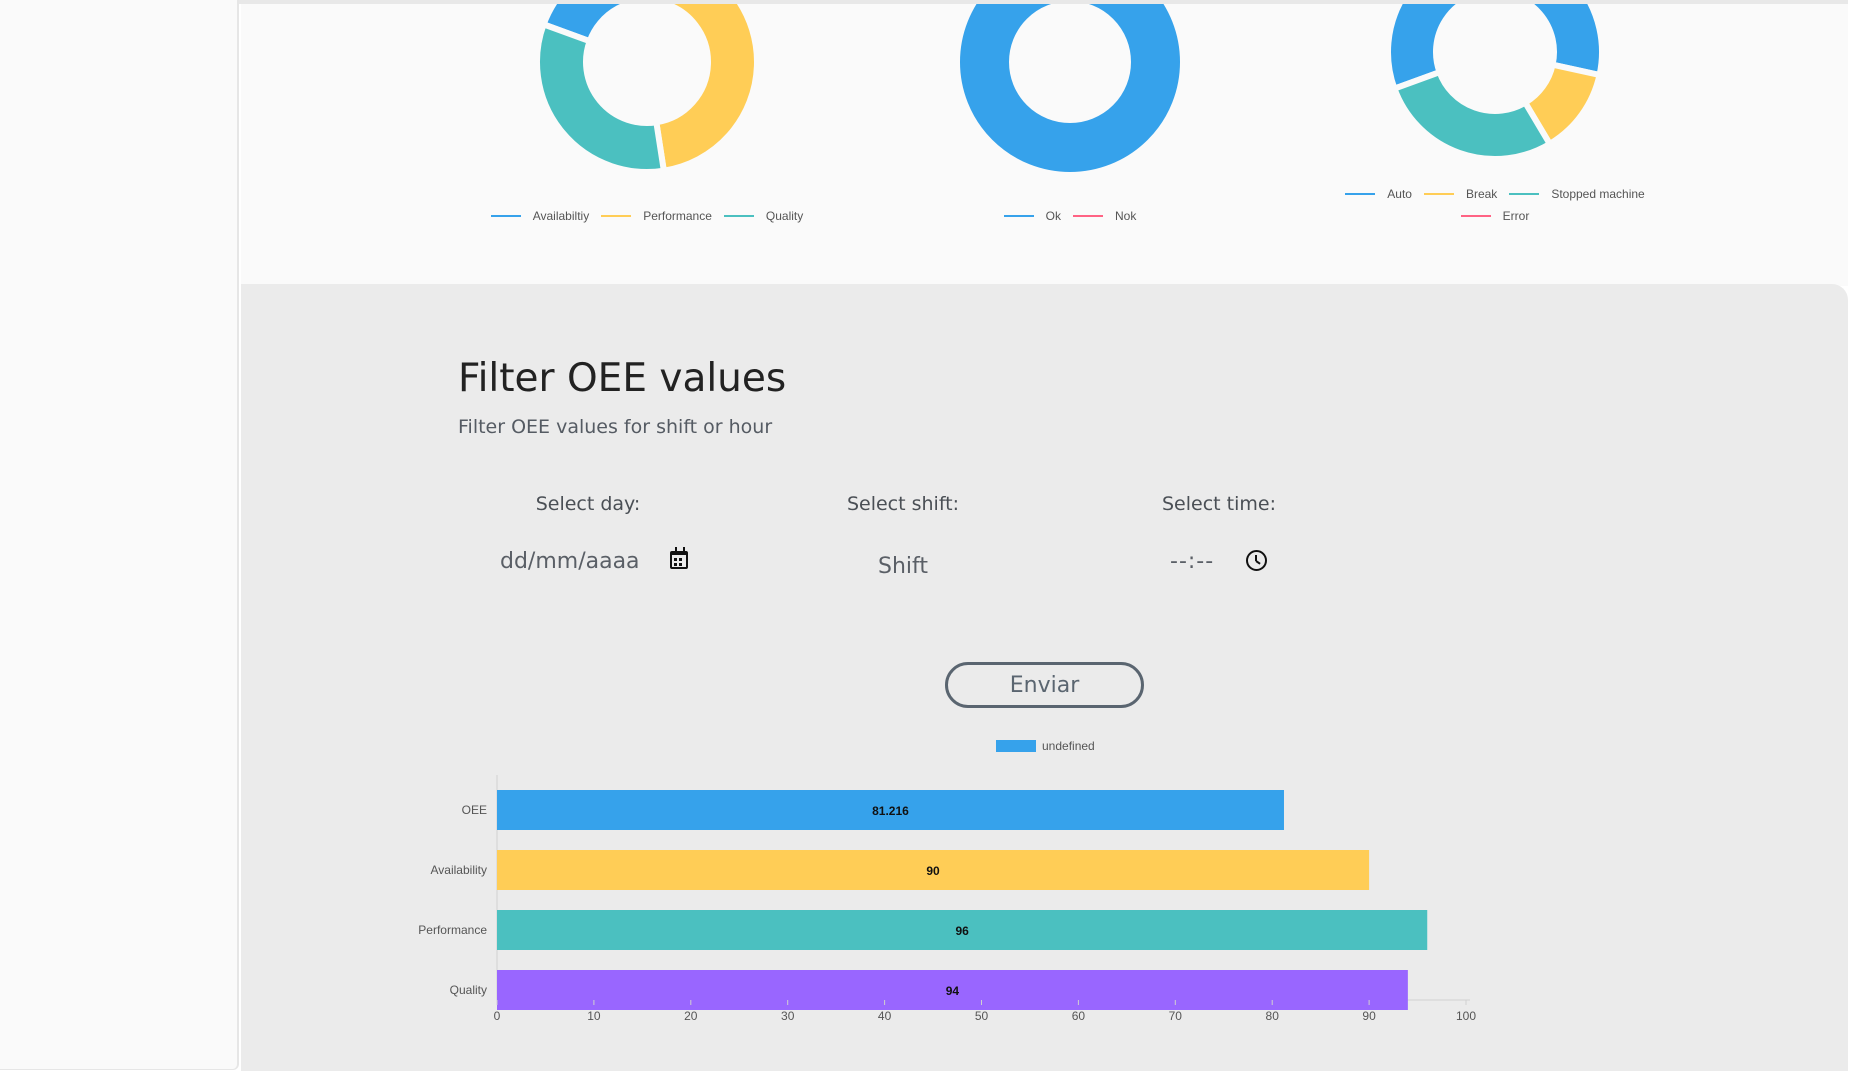  What do you see at coordinates (784, 216) in the screenshot?
I see `legend-label: Quality` at bounding box center [784, 216].